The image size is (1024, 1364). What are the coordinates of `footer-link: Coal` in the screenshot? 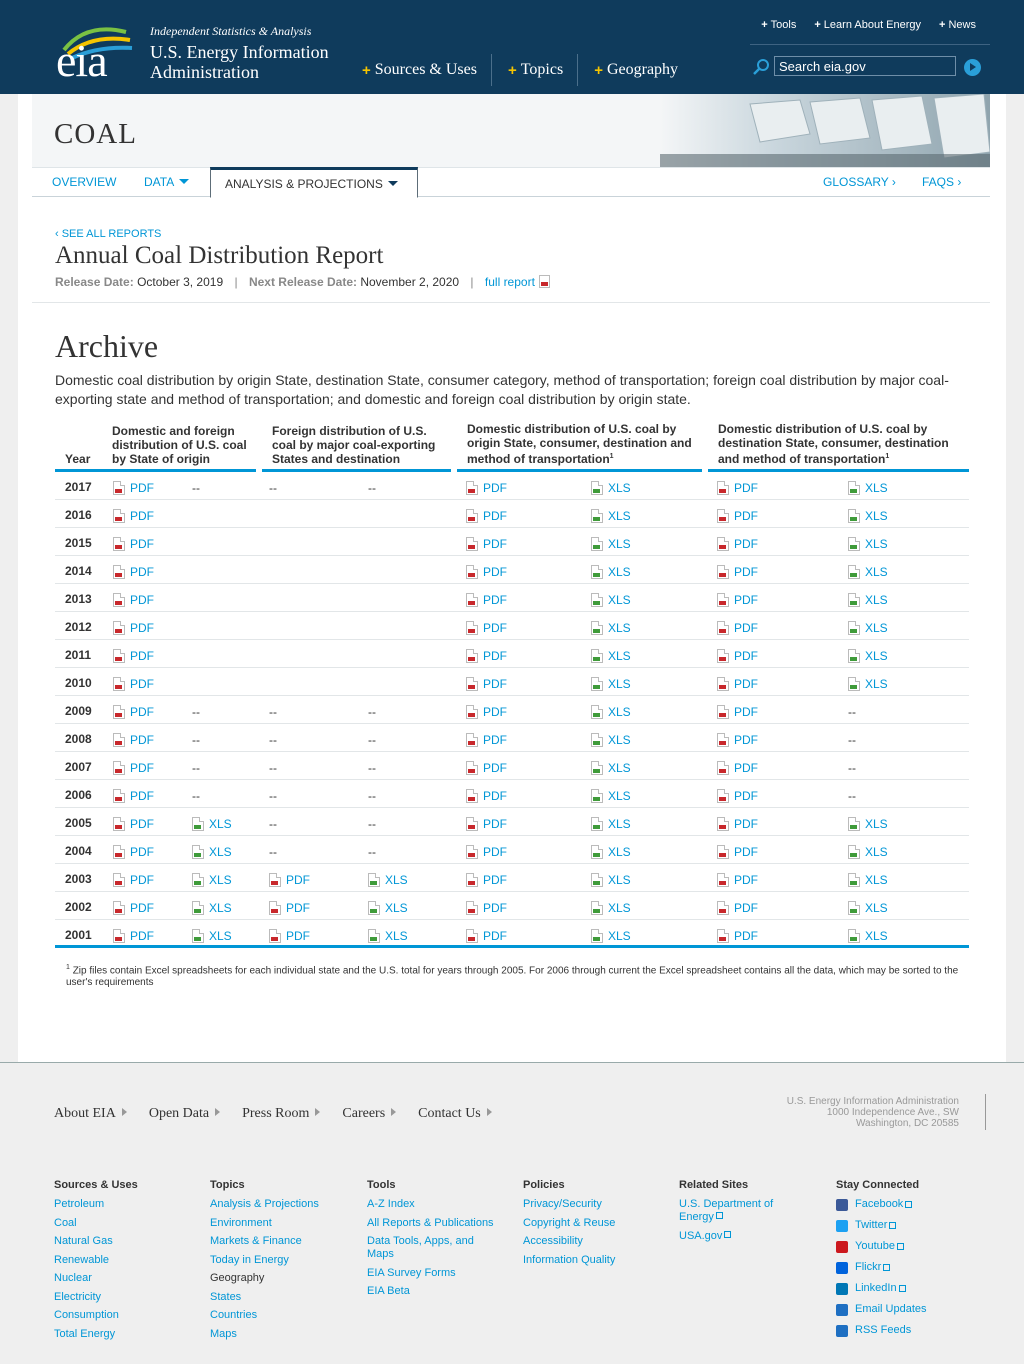 It's located at (119, 1223).